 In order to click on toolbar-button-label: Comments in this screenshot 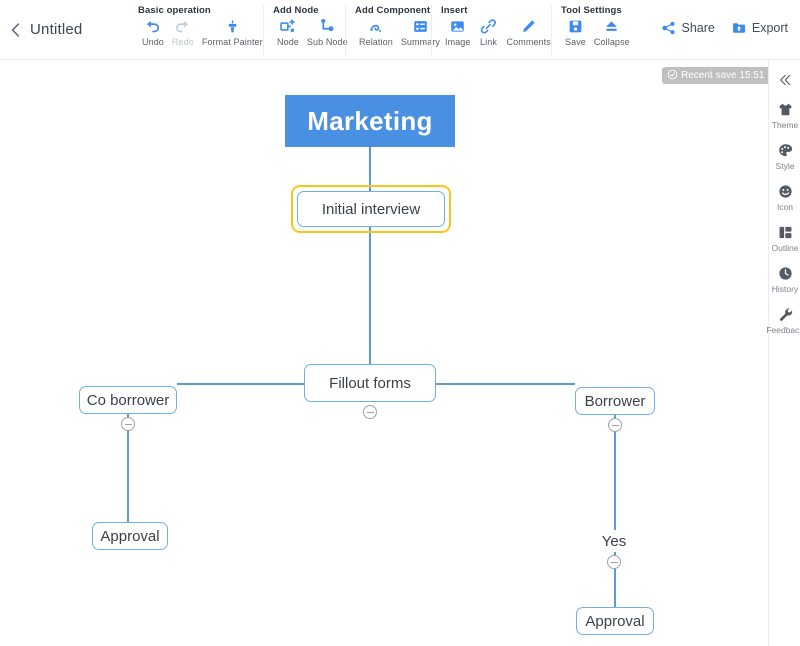, I will do `click(528, 42)`.